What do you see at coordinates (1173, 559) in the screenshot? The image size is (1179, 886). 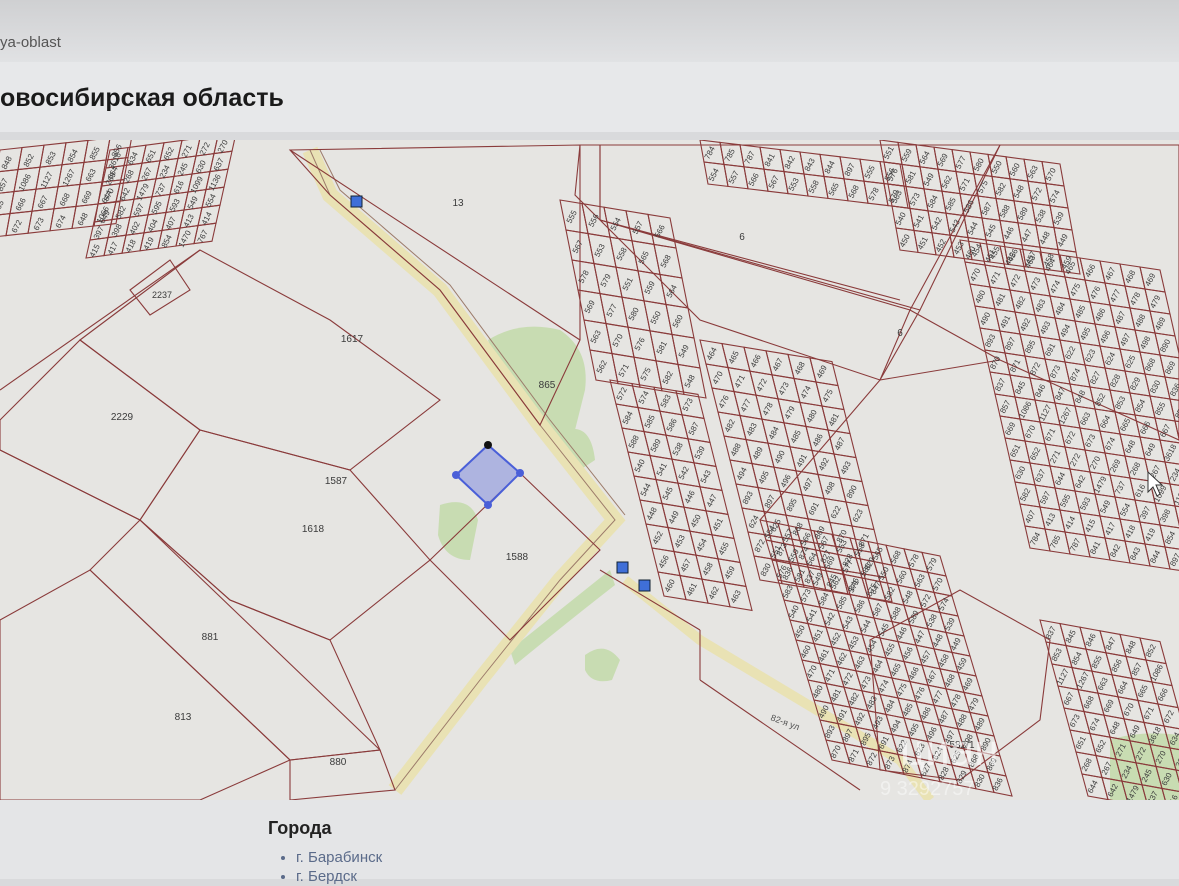 I see `lot-number: 897` at bounding box center [1173, 559].